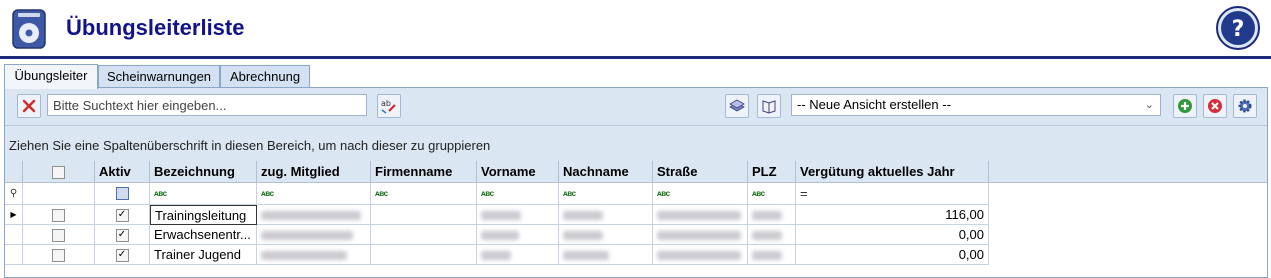 This screenshot has height=278, width=1271. I want to click on filter-aktiv-checkbox, so click(122, 194).